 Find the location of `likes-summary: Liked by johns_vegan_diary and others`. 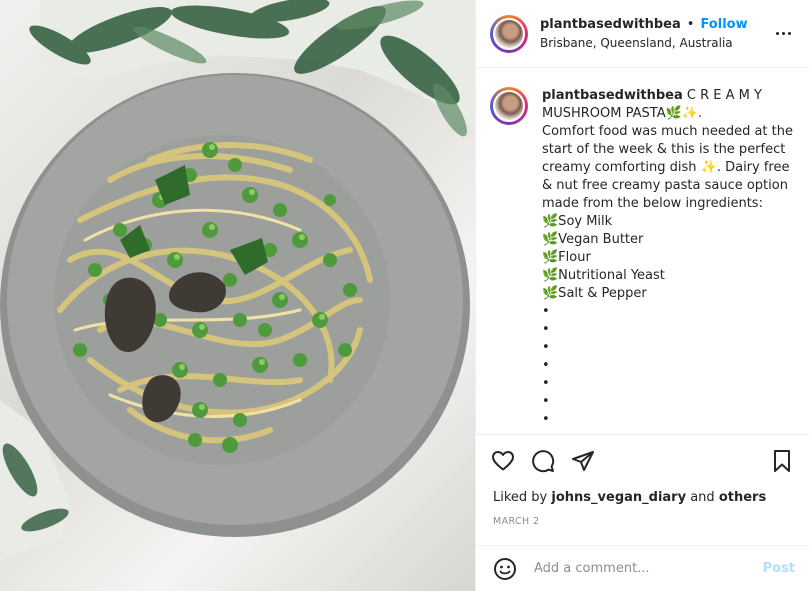

likes-summary: Liked by johns_vegan_diary and others is located at coordinates (629, 497).